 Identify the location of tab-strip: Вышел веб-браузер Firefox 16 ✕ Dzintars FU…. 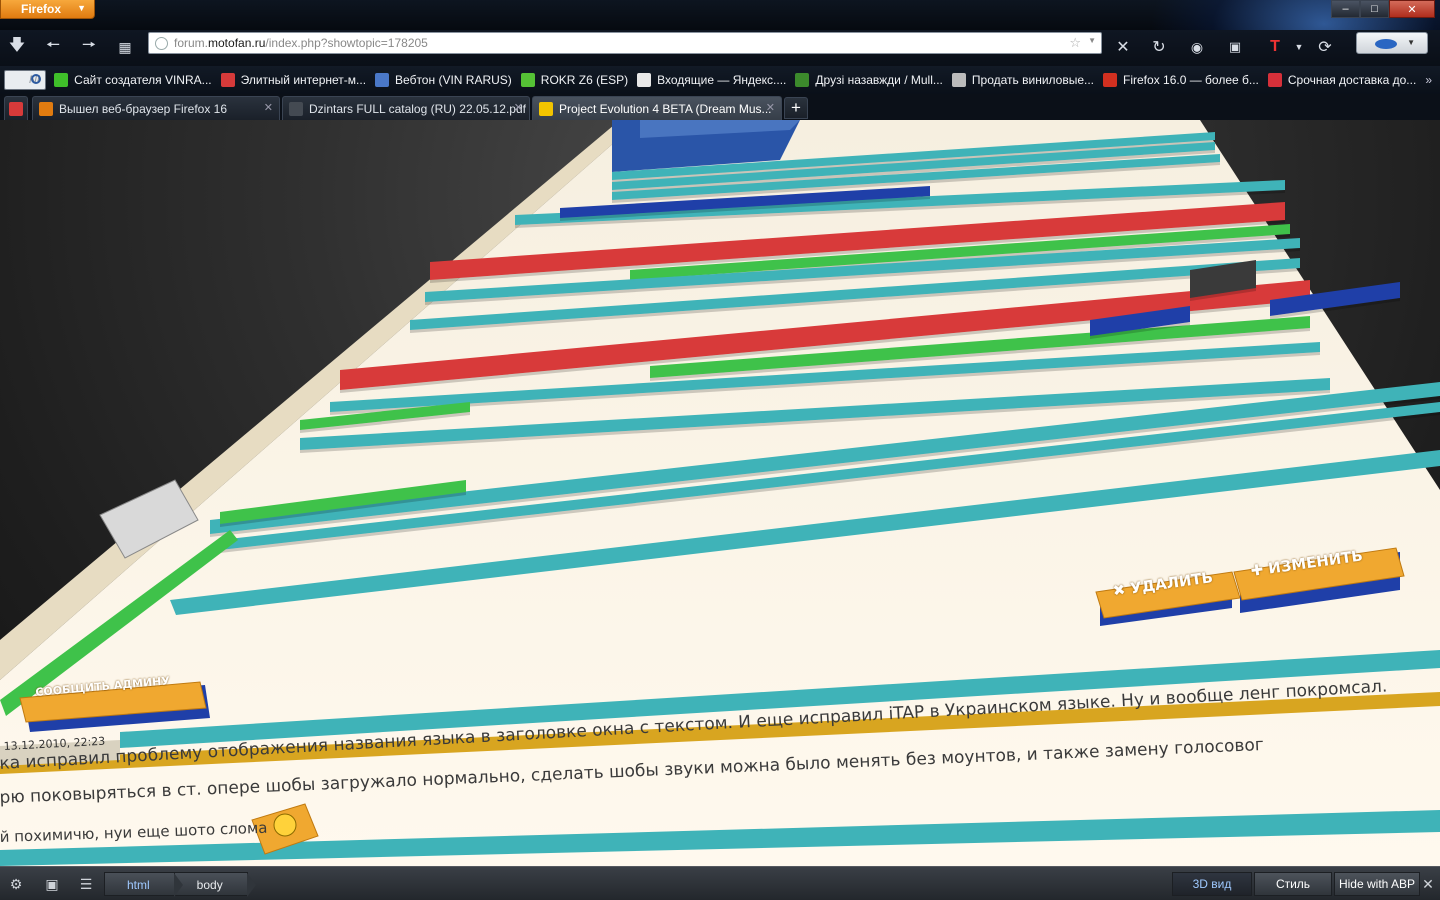
(720, 107).